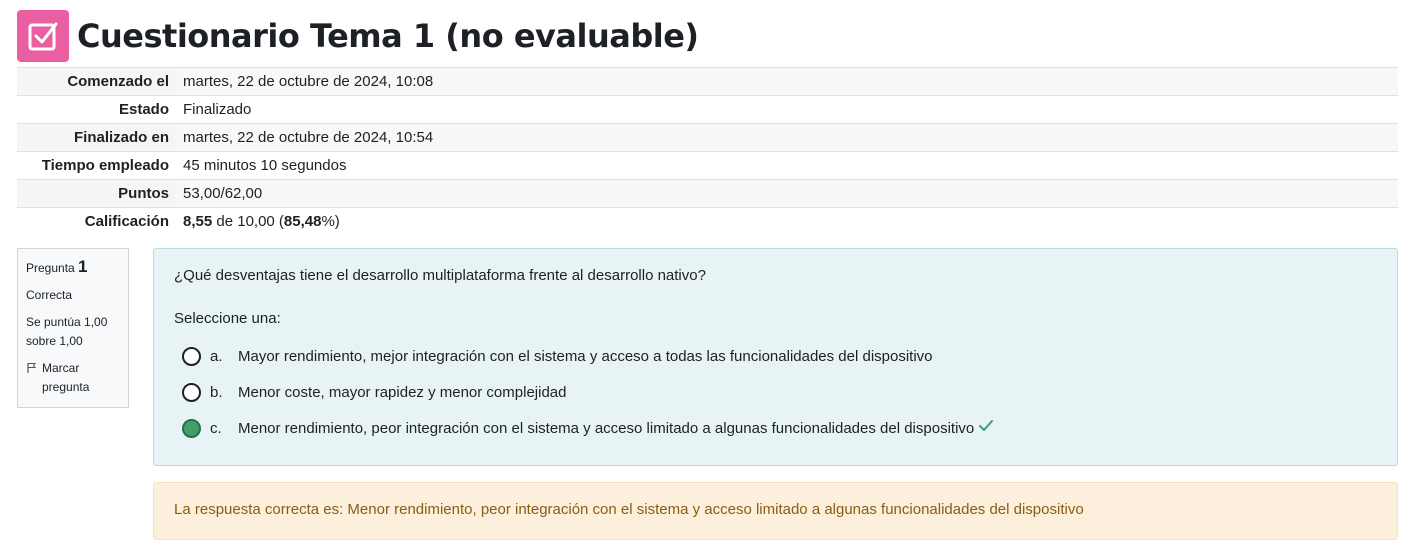 The image size is (1407, 548). I want to click on option-letter: c., so click(216, 428).